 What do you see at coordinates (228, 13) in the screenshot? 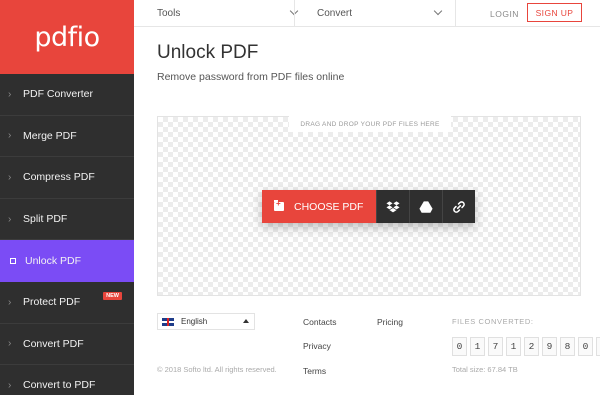
I see `tools-dropdown: Tools` at bounding box center [228, 13].